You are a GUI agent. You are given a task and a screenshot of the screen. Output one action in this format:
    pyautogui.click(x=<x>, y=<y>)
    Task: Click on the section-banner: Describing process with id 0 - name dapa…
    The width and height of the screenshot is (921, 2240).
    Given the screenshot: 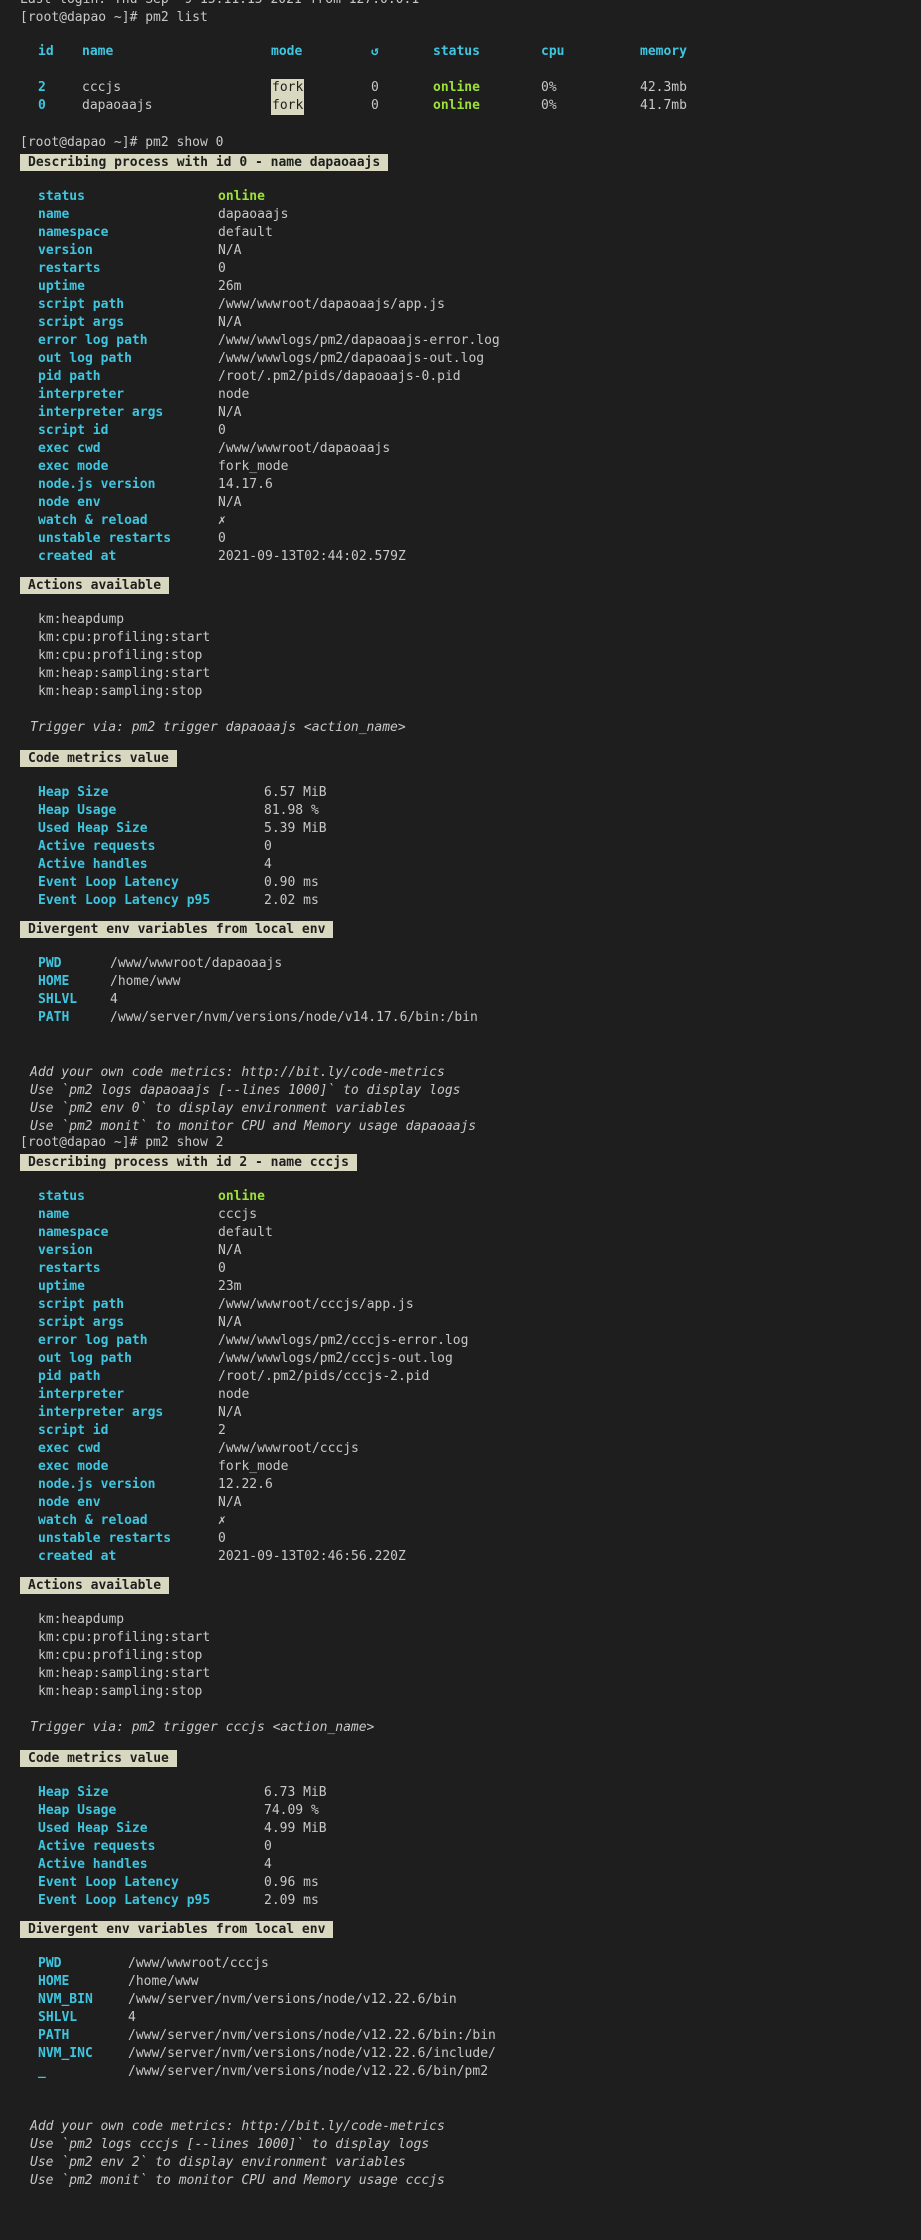 What is the action you would take?
    pyautogui.click(x=204, y=162)
    